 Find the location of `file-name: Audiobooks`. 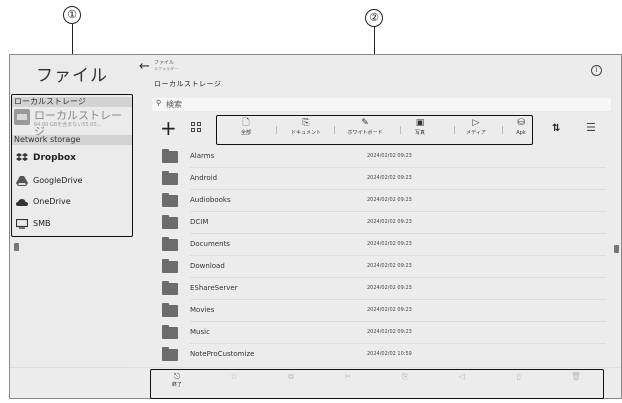

file-name: Audiobooks is located at coordinates (210, 200).